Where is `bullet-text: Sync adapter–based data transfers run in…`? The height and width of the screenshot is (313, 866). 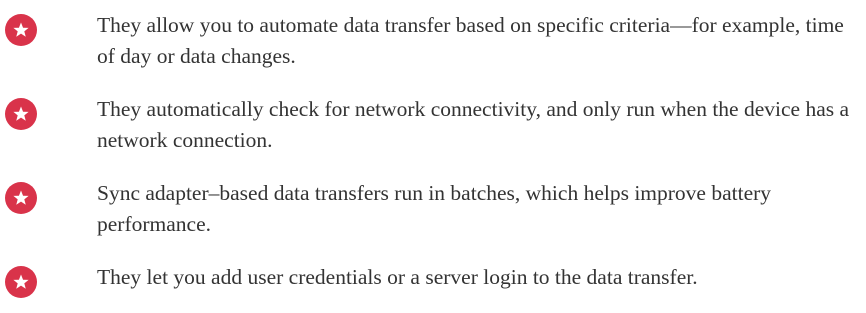
bullet-text: Sync adapter–based data transfers run in… is located at coordinates (434, 208).